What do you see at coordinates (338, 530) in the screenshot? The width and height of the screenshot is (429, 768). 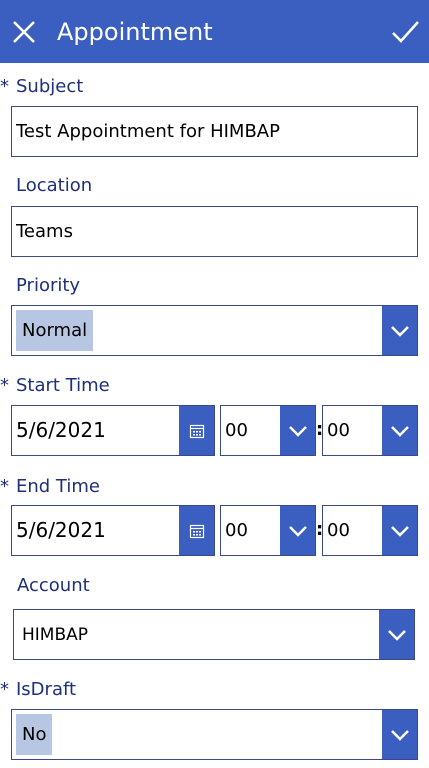 I see `end-minute-value: 00` at bounding box center [338, 530].